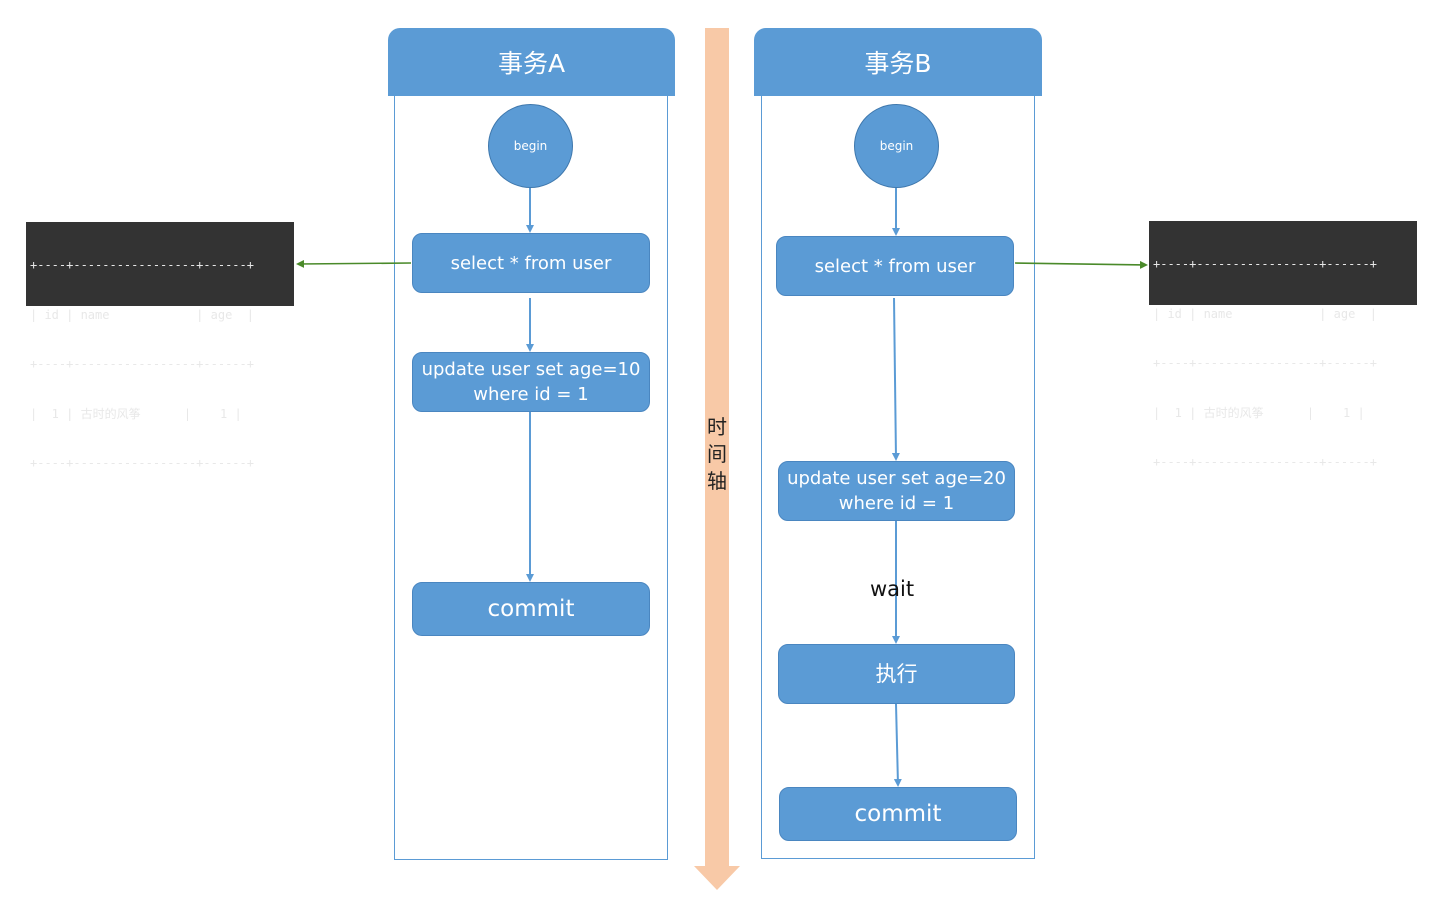 The height and width of the screenshot is (906, 1440). Describe the element at coordinates (897, 745) in the screenshot. I see `arrow-b-execute-to-commit` at that location.